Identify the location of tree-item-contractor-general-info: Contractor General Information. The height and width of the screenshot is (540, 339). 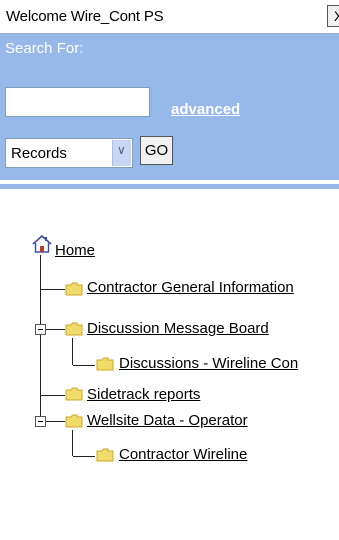
(190, 287).